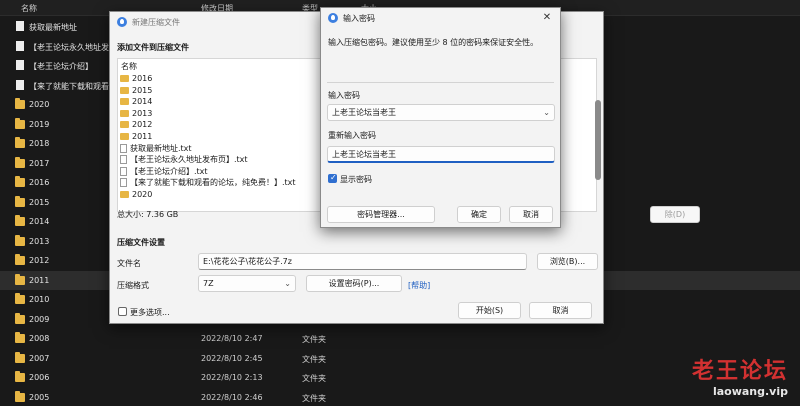  Describe the element at coordinates (164, 171) in the screenshot. I see `file-list-item: 【老王论坛介绍】.txt` at that location.